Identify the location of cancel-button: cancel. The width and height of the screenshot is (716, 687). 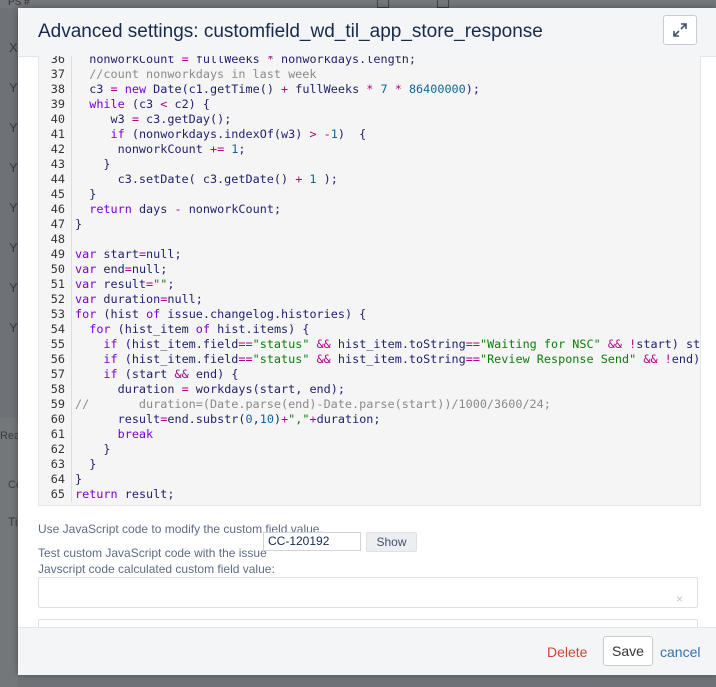
(680, 652).